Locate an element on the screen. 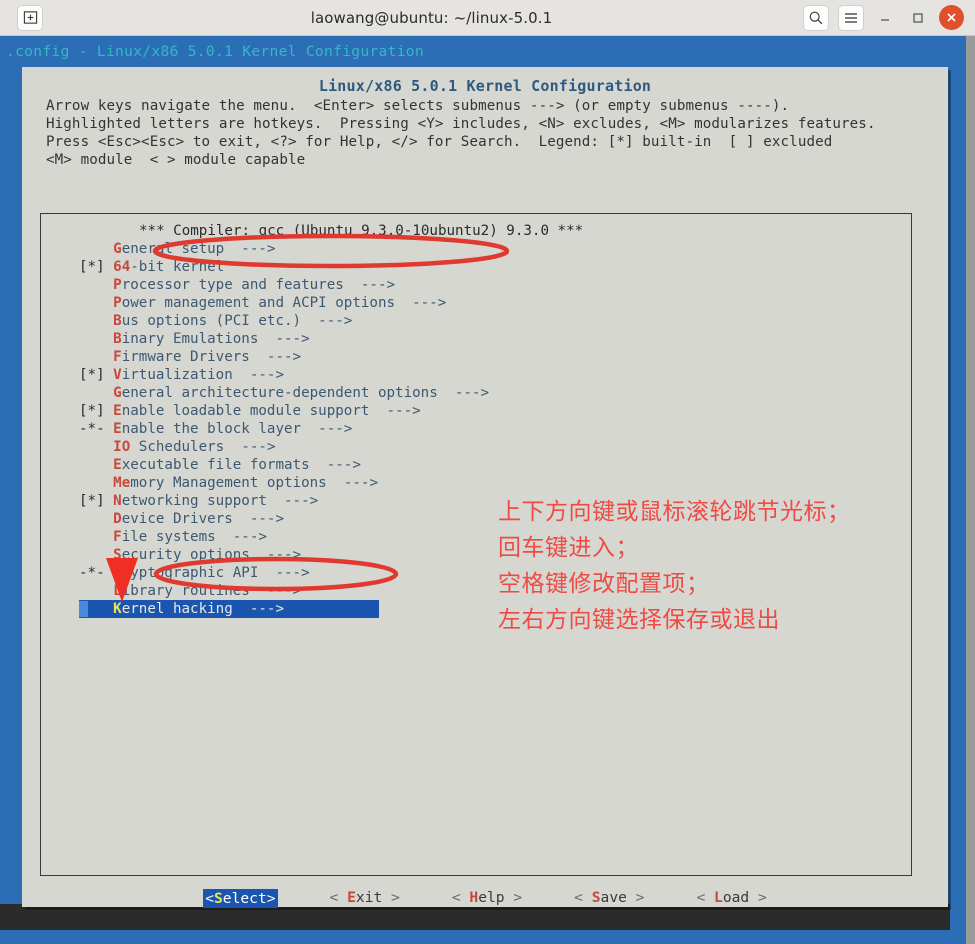  hamburger-menu-icon-svg is located at coordinates (851, 17).